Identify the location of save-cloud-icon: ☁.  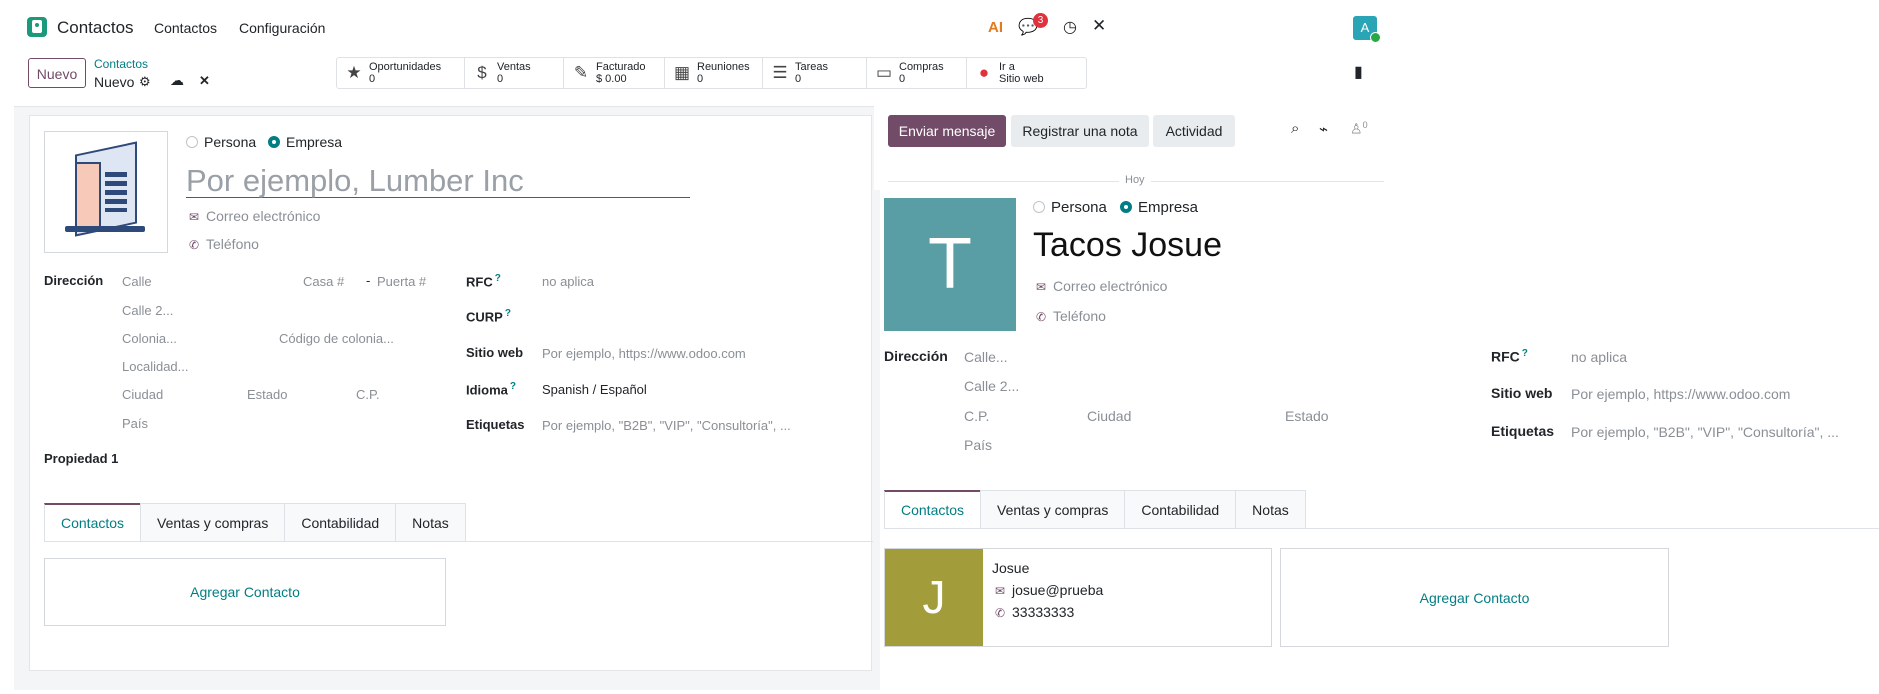
(177, 80).